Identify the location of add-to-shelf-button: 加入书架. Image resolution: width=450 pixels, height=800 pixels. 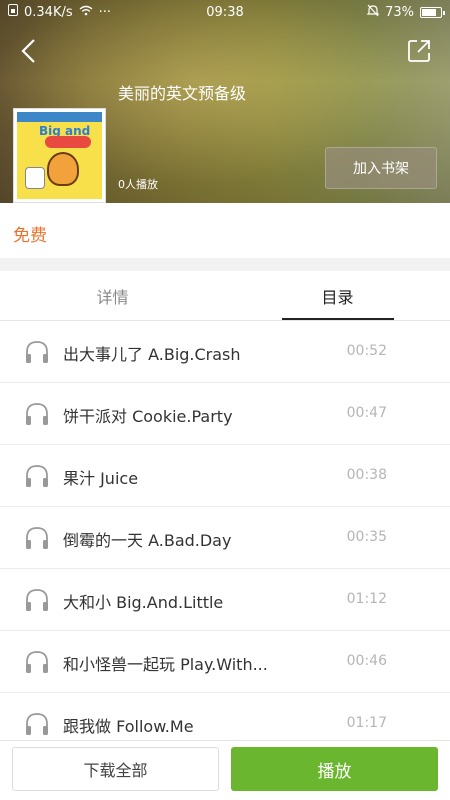
(381, 168).